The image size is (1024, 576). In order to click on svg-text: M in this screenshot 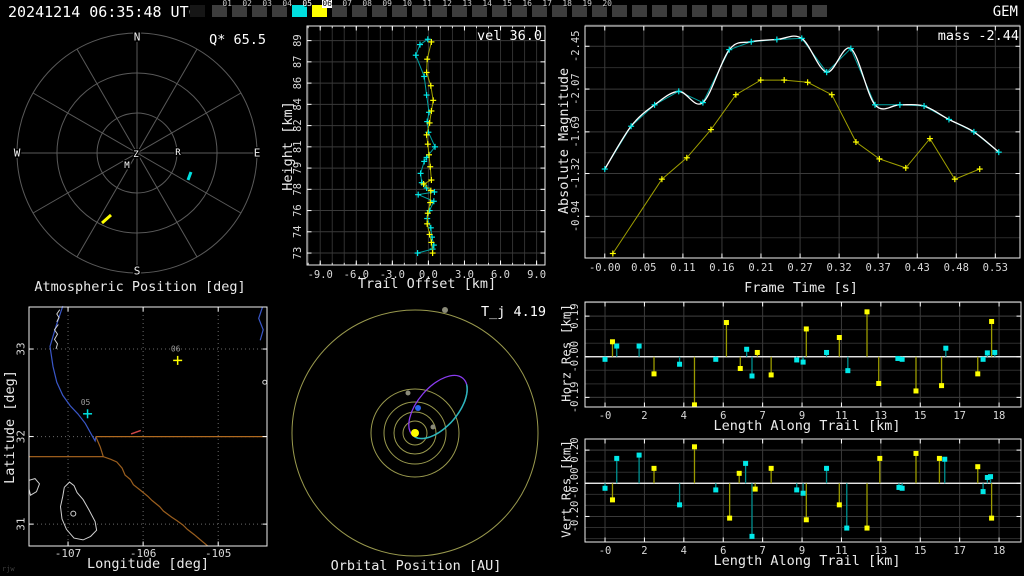, I will do `click(127, 166)`.